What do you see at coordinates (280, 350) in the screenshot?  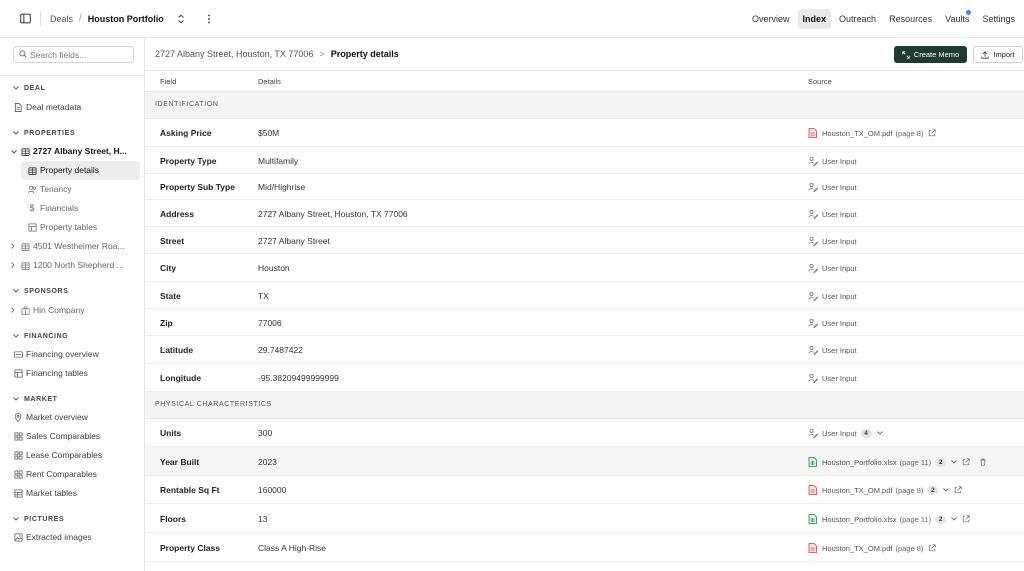 I see `field-value: 29.7487422` at bounding box center [280, 350].